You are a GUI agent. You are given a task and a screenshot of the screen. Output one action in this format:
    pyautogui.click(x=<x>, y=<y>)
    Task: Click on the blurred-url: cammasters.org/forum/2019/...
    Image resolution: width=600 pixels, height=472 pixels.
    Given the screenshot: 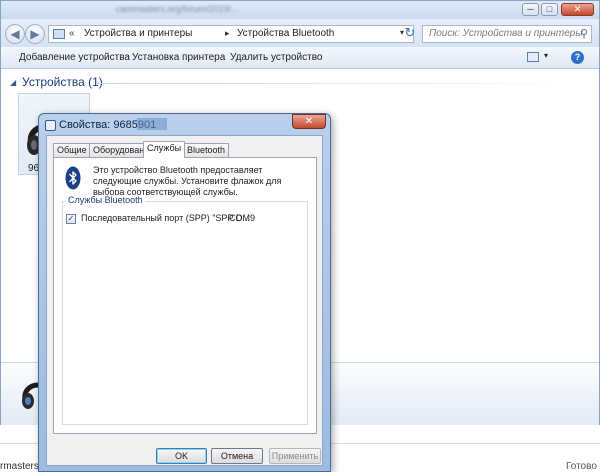 What is the action you would take?
    pyautogui.click(x=177, y=9)
    